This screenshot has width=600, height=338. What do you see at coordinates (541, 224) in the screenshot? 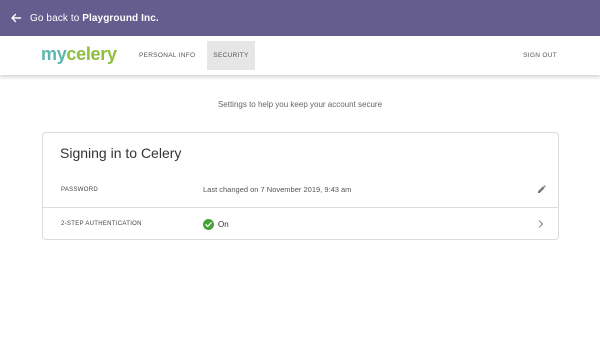
I see `chevron-right-icon` at bounding box center [541, 224].